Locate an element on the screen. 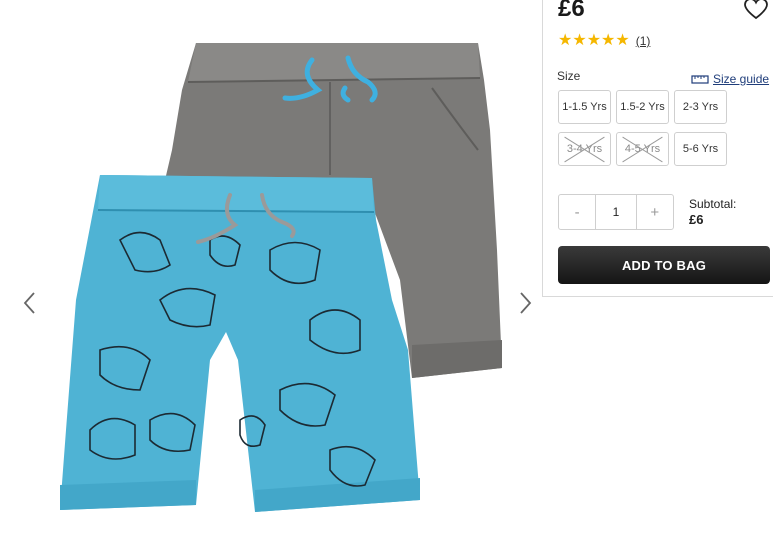  size-option-5-6-yrs: 5-6 Yrs is located at coordinates (700, 149).